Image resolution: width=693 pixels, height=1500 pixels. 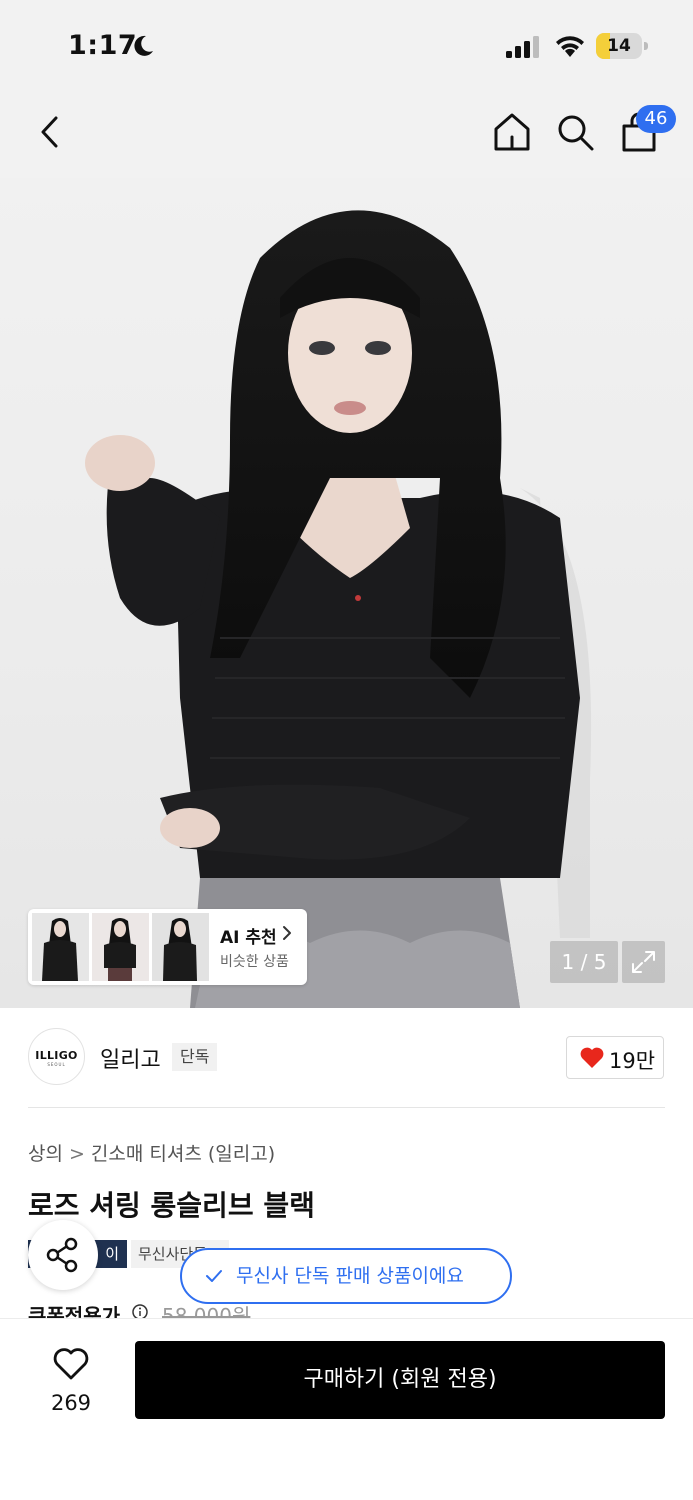 I want to click on expand-button, so click(x=643, y=962).